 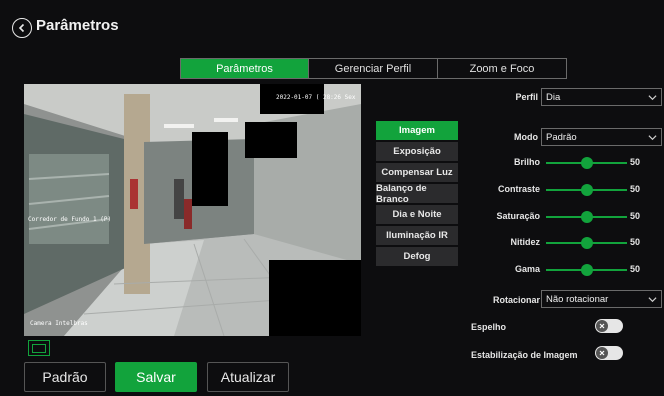 I want to click on slider-label: Brilho, so click(x=527, y=162).